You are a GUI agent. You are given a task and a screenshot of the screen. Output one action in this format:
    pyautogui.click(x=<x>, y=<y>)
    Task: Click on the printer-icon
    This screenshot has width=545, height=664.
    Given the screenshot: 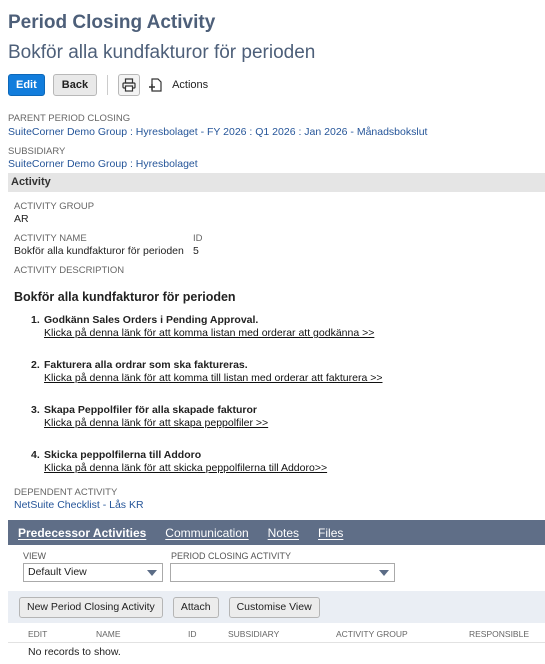 What is the action you would take?
    pyautogui.click(x=129, y=85)
    